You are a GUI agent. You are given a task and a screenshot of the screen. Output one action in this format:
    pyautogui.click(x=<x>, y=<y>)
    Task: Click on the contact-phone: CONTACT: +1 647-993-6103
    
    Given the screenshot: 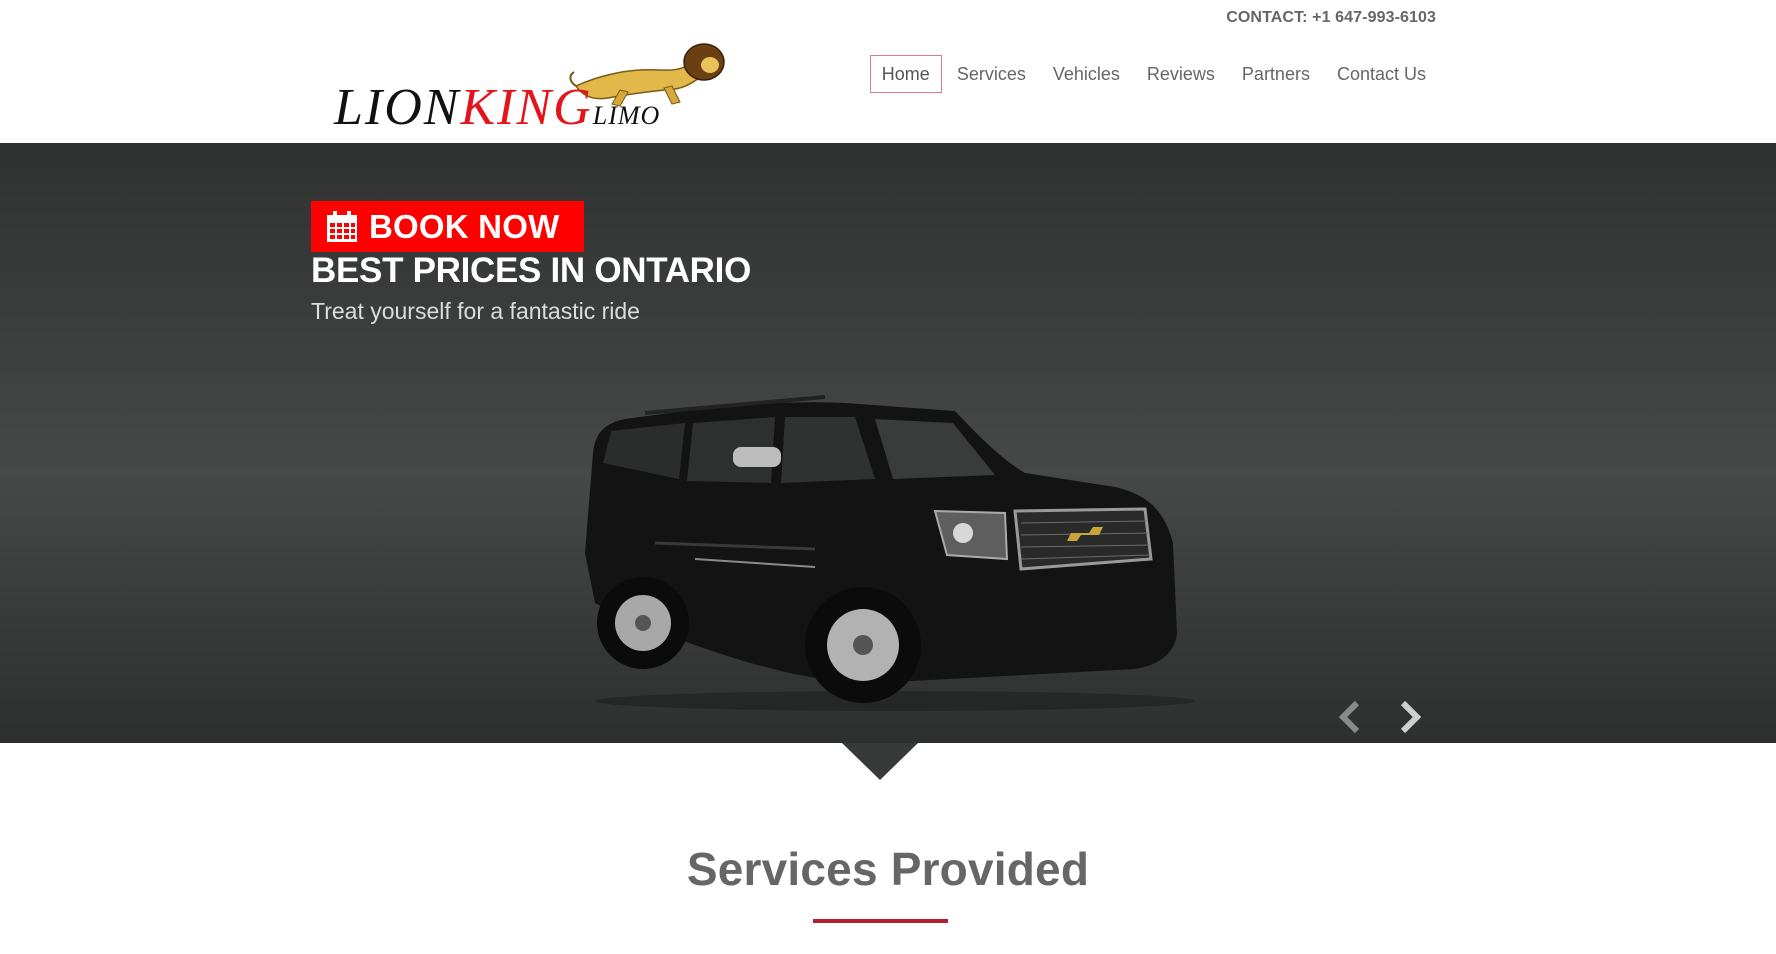 What is the action you would take?
    pyautogui.click(x=1331, y=18)
    